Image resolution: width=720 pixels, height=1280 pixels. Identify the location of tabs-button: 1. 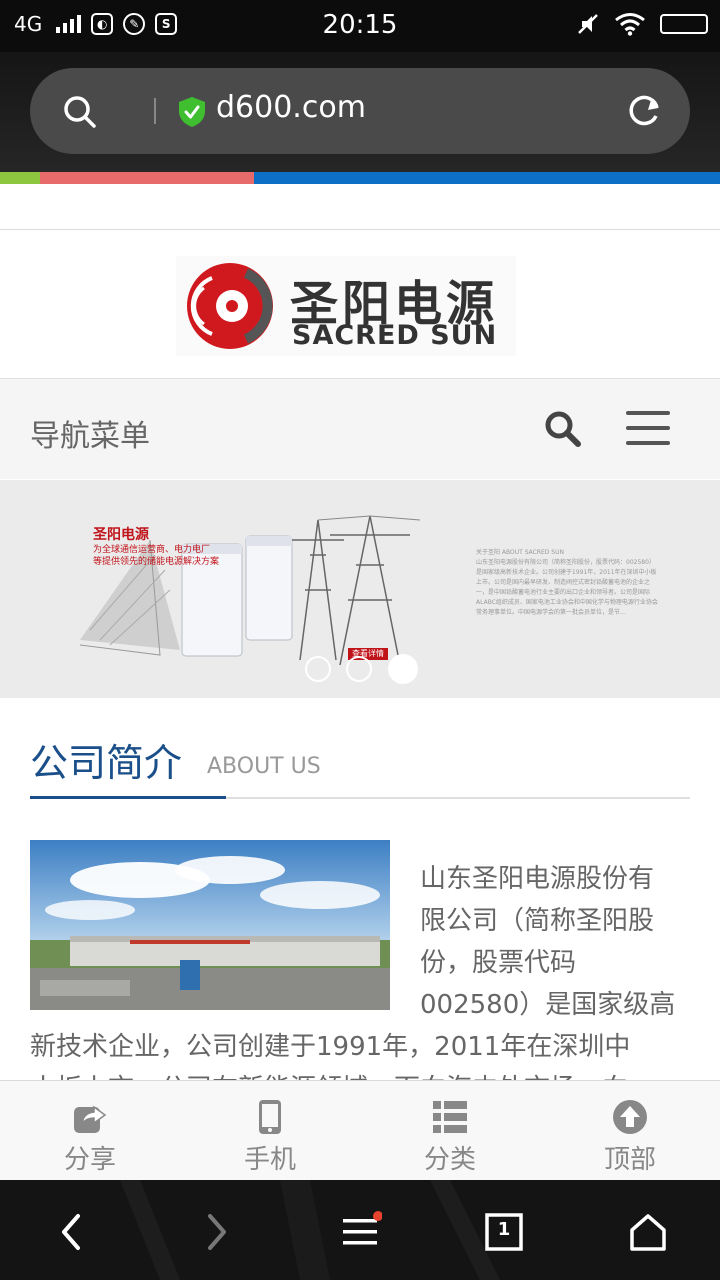
(504, 1232).